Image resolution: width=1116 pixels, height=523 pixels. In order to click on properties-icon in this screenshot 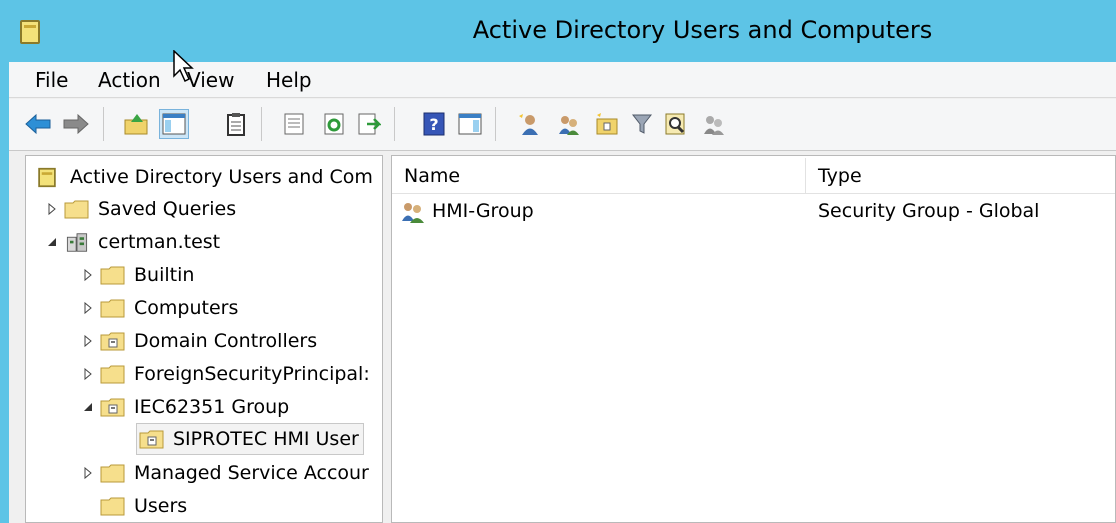, I will do `click(294, 124)`.